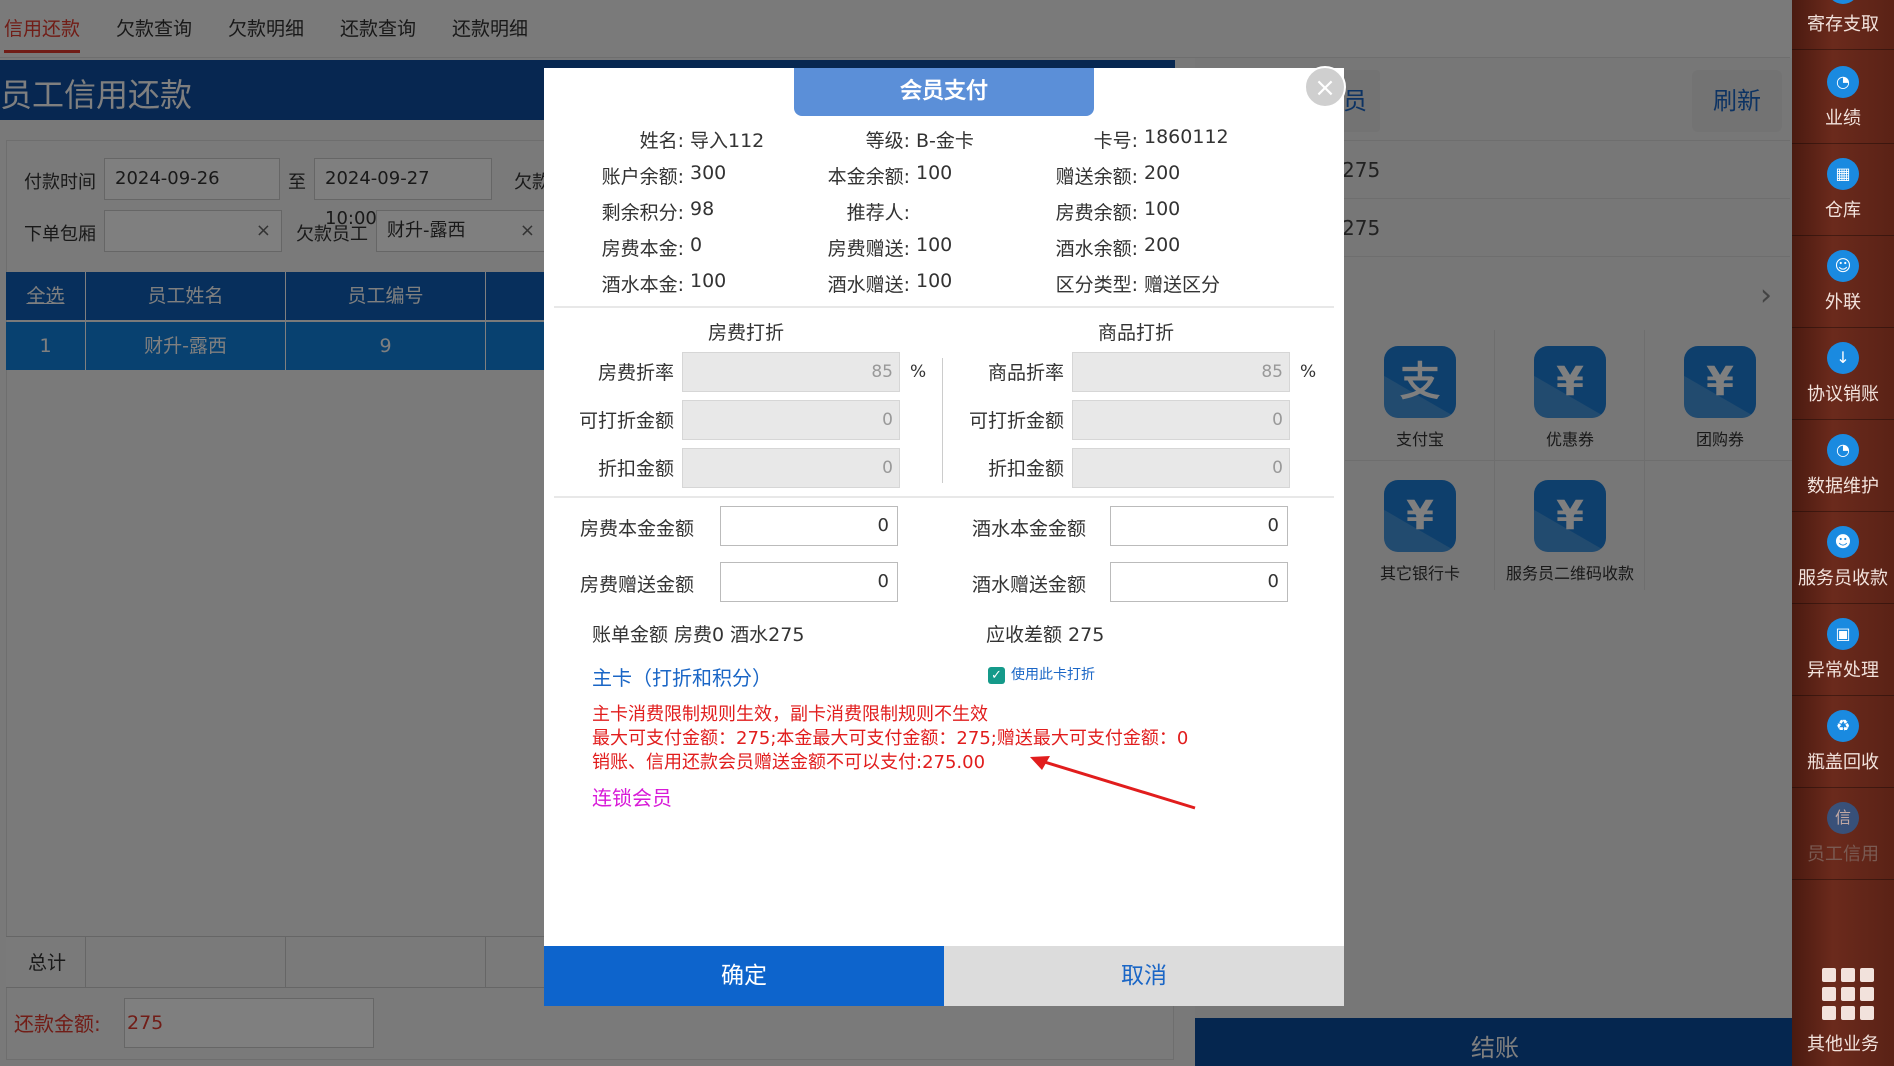  I want to click on sidebar-item-deposit: ● 寄存支取, so click(1843, 25).